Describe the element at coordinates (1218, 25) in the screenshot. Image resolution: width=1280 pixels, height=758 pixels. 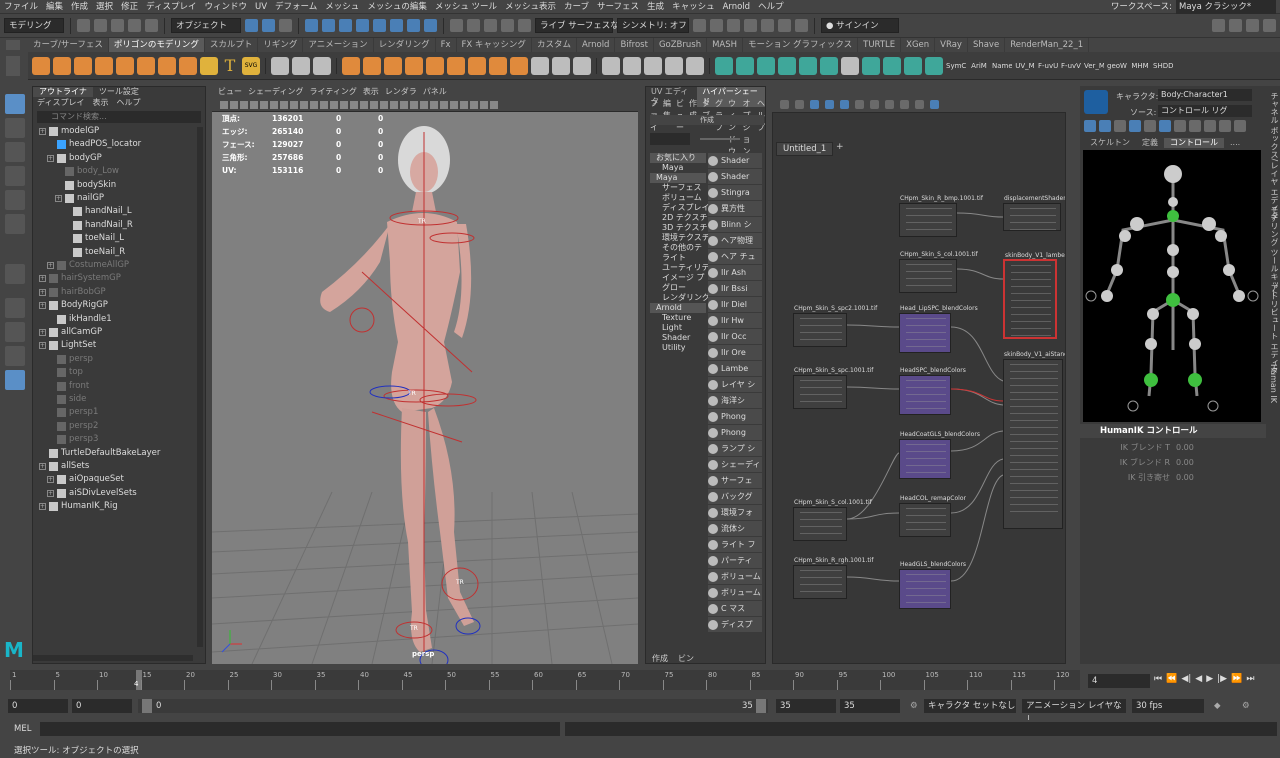
I see `modeling-toolkit-toggle-icon` at that location.